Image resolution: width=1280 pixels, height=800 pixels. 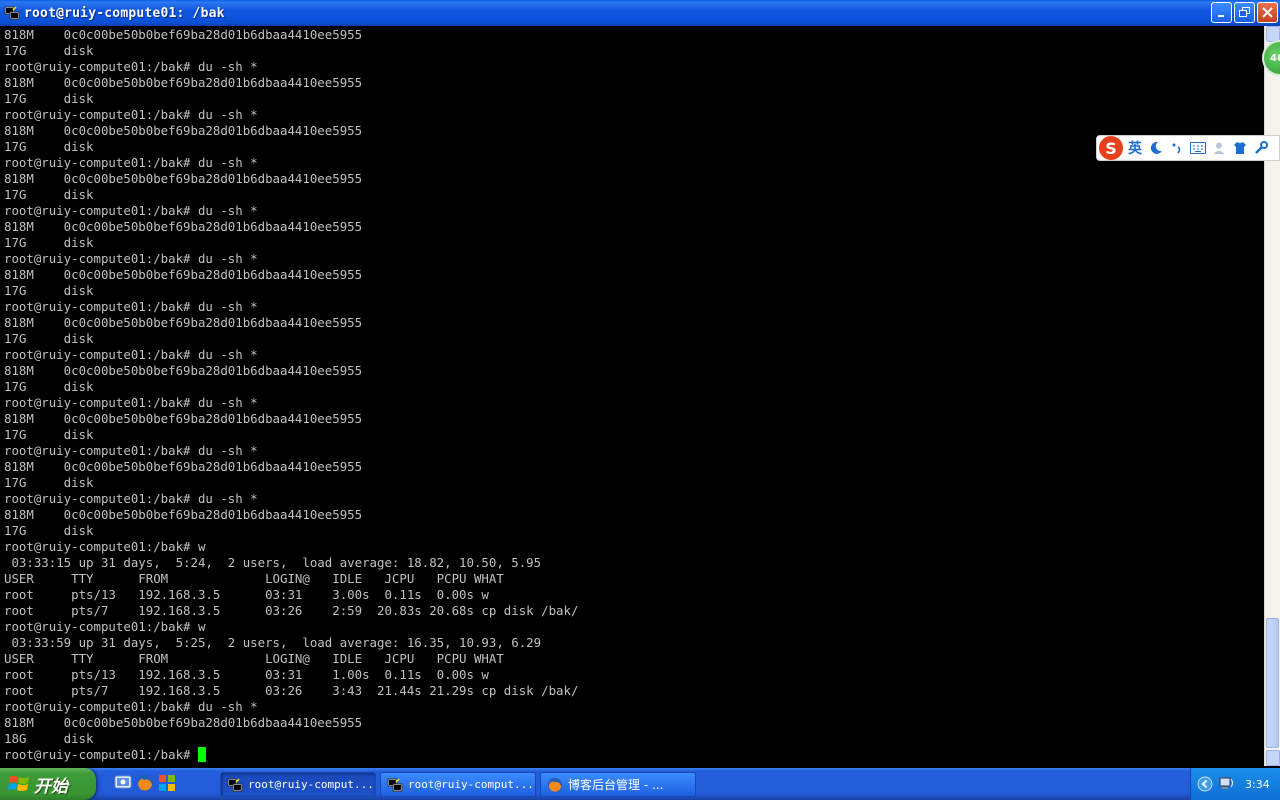 I want to click on shirt-icon, so click(x=1240, y=148).